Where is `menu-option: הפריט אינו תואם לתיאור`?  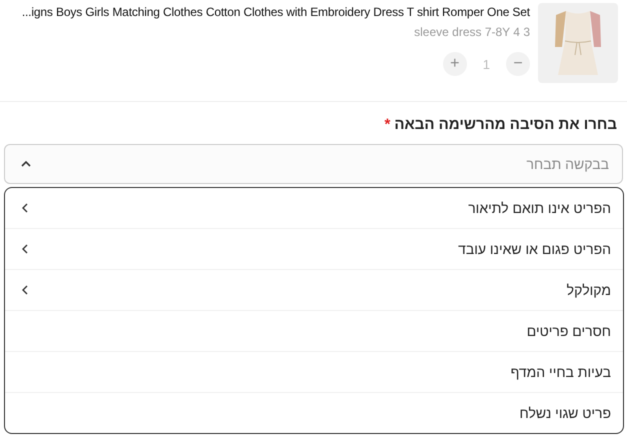
menu-option: הפריט אינו תואם לתיאור is located at coordinates (314, 208).